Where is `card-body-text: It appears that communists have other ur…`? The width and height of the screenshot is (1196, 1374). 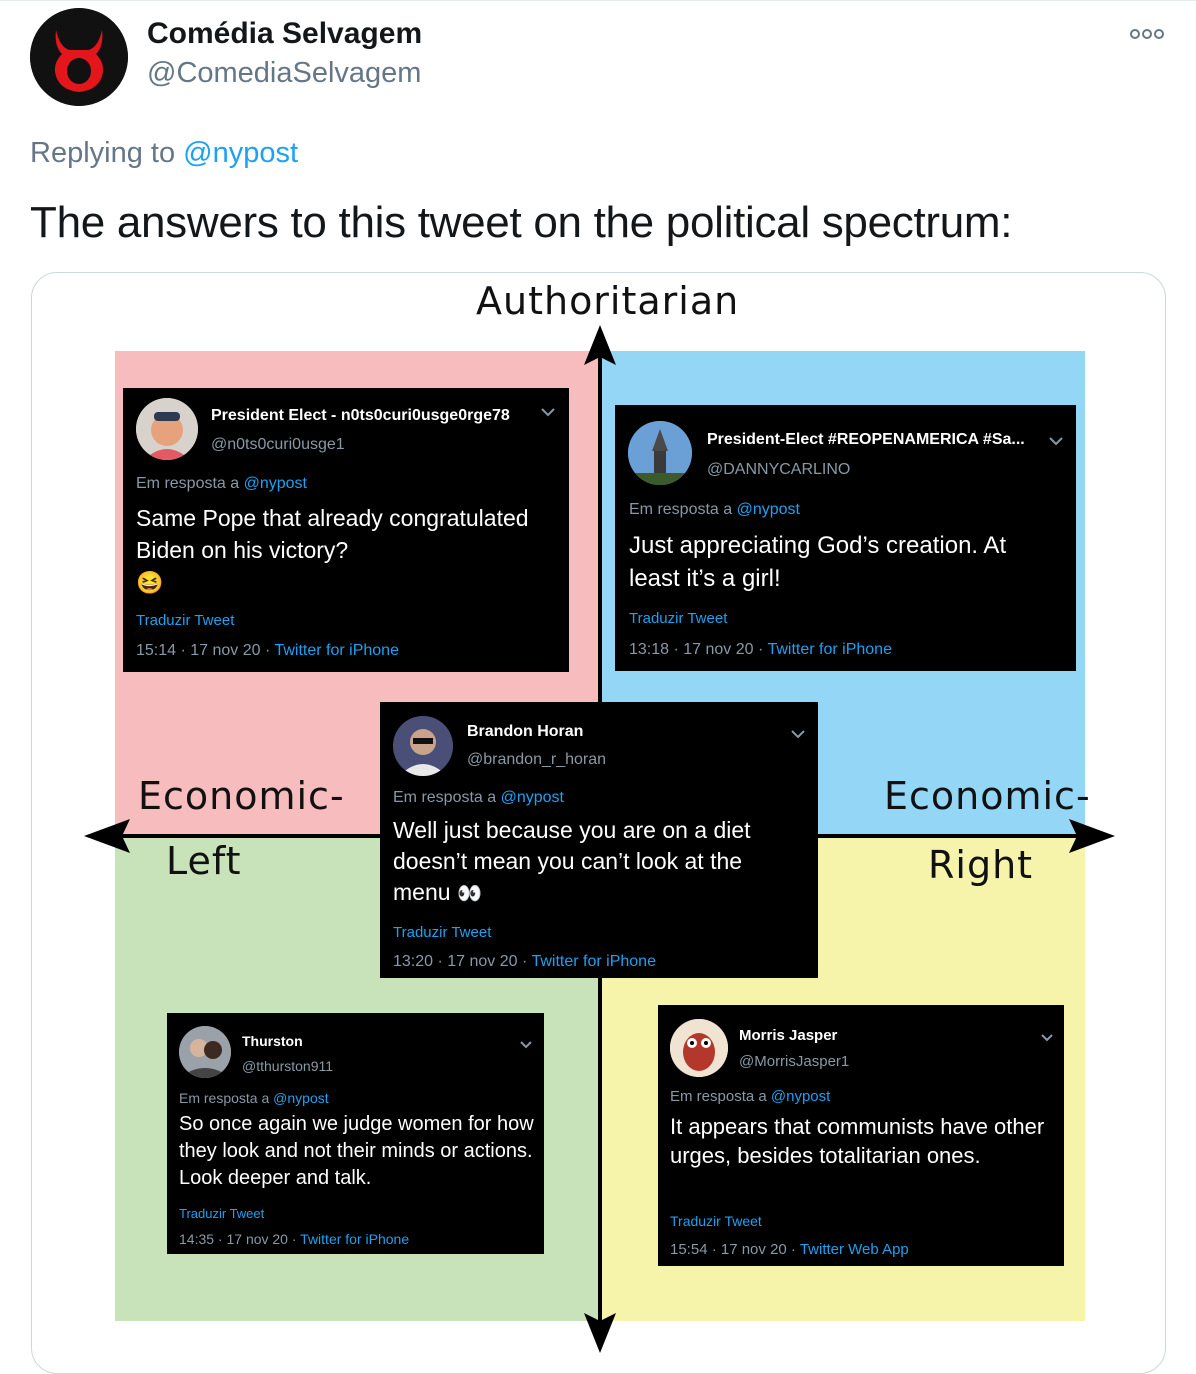
card-body-text: It appears that communists have other ur… is located at coordinates (857, 1141).